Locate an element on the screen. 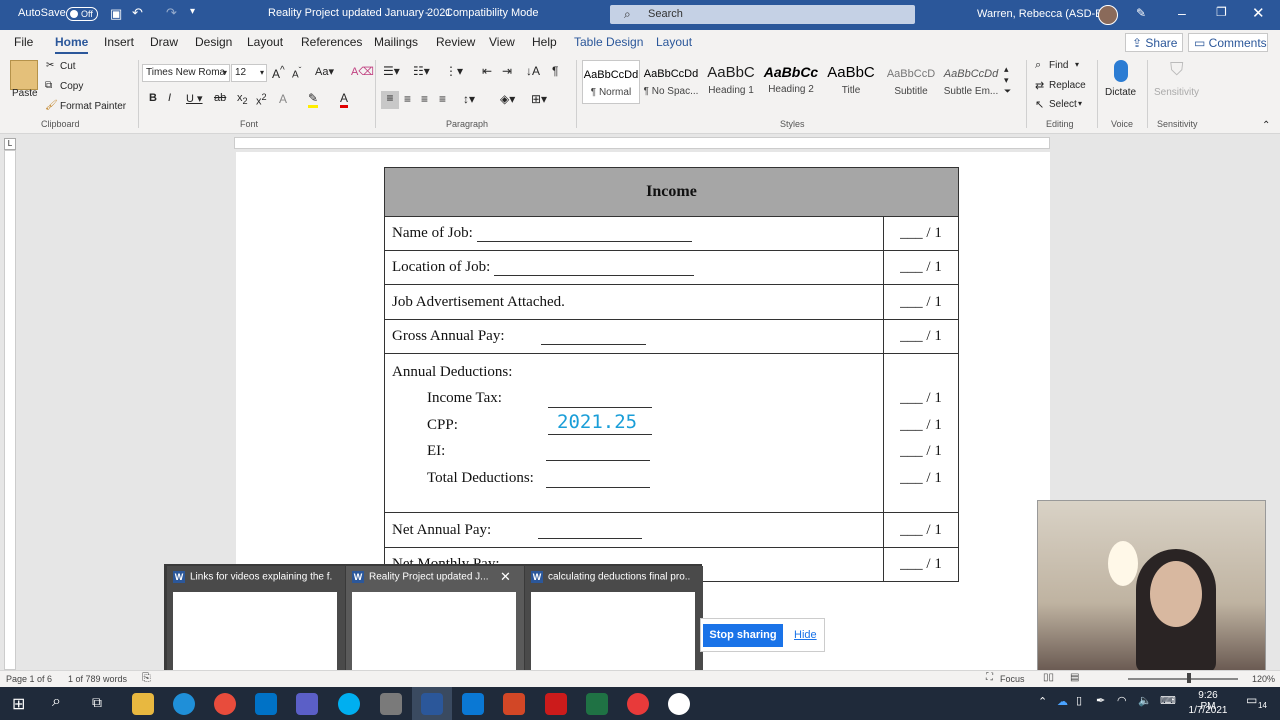  copy-button: Copy is located at coordinates (71, 86).